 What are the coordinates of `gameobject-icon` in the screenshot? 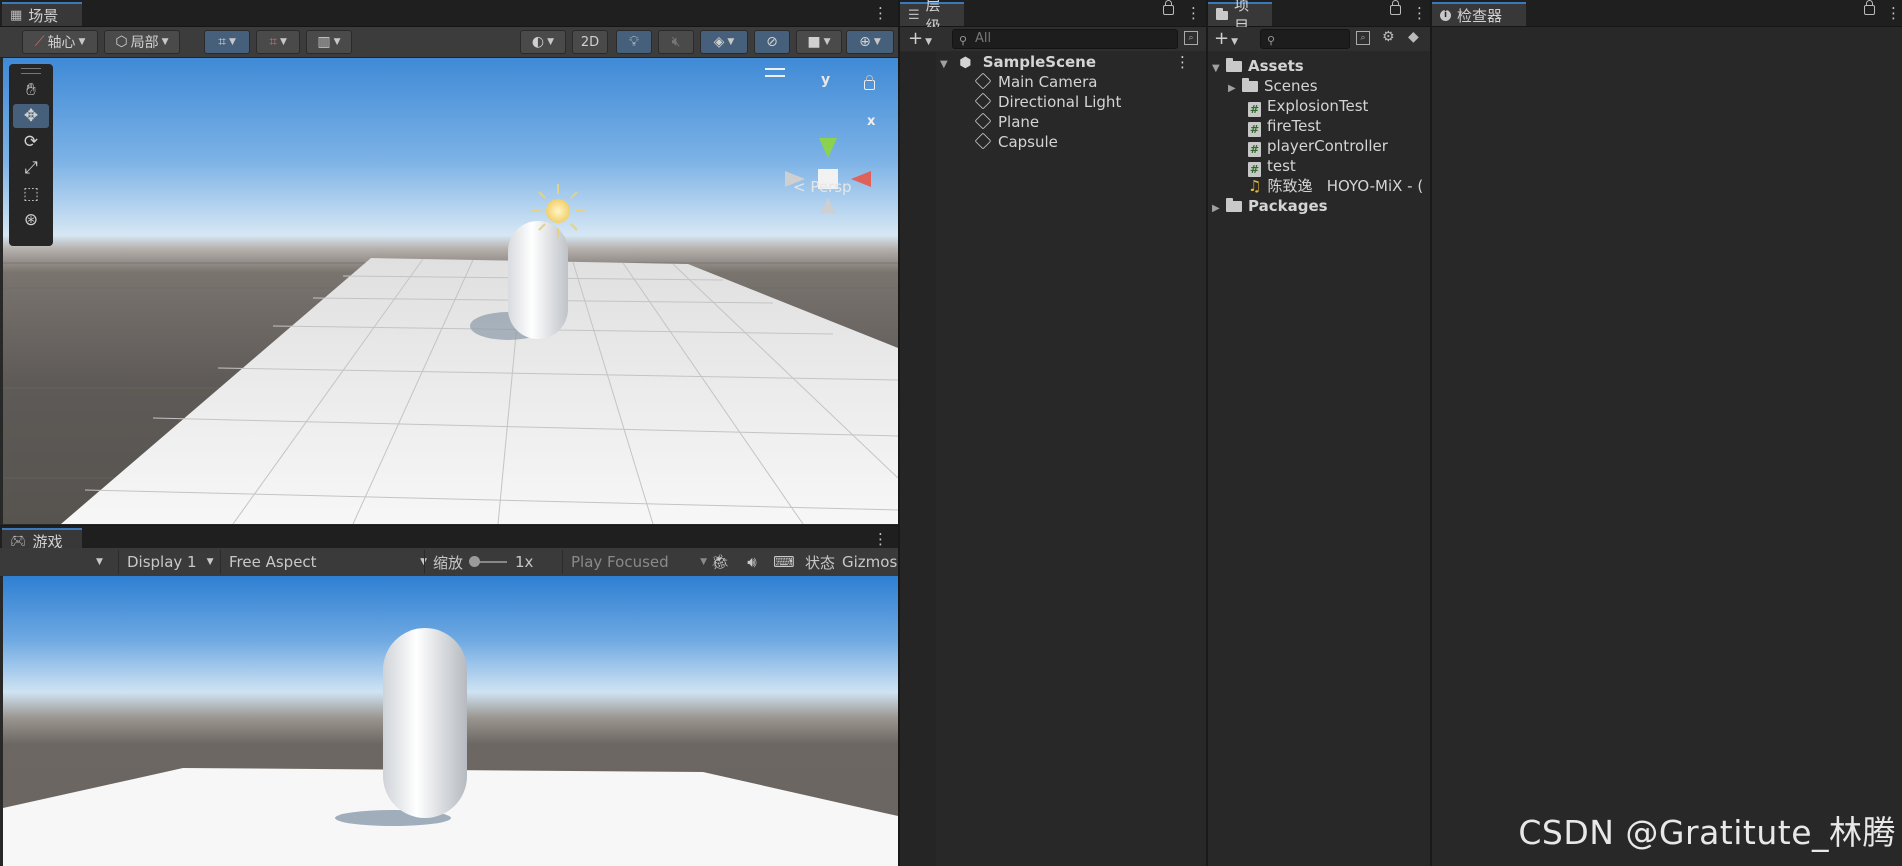 It's located at (983, 81).